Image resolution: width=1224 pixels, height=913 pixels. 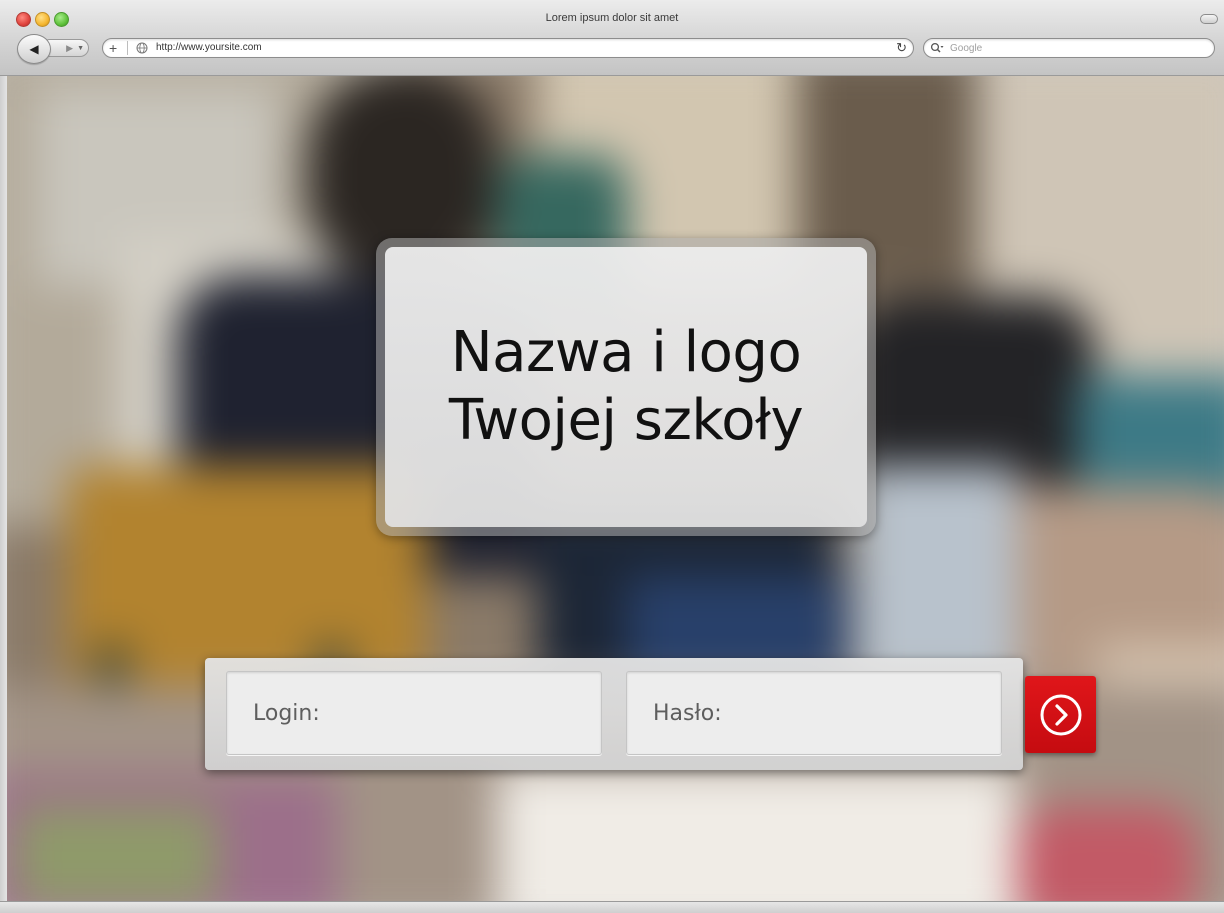 What do you see at coordinates (80, 48) in the screenshot?
I see `history-dropdown-icon: ▼` at bounding box center [80, 48].